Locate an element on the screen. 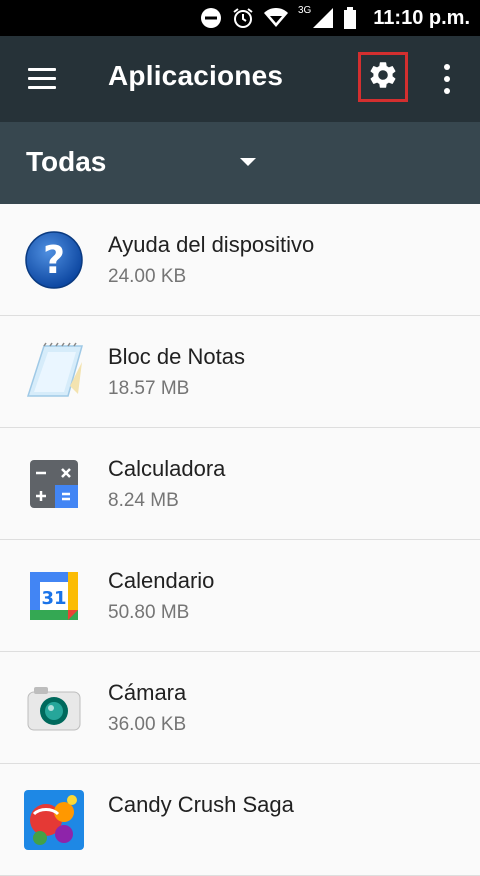  network-type-label: 3G is located at coordinates (304, 10).